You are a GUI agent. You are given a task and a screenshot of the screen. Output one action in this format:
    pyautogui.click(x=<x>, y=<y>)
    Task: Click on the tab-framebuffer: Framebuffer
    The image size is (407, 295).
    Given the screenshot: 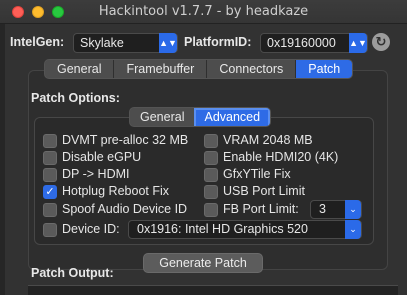 What is the action you would take?
    pyautogui.click(x=161, y=69)
    